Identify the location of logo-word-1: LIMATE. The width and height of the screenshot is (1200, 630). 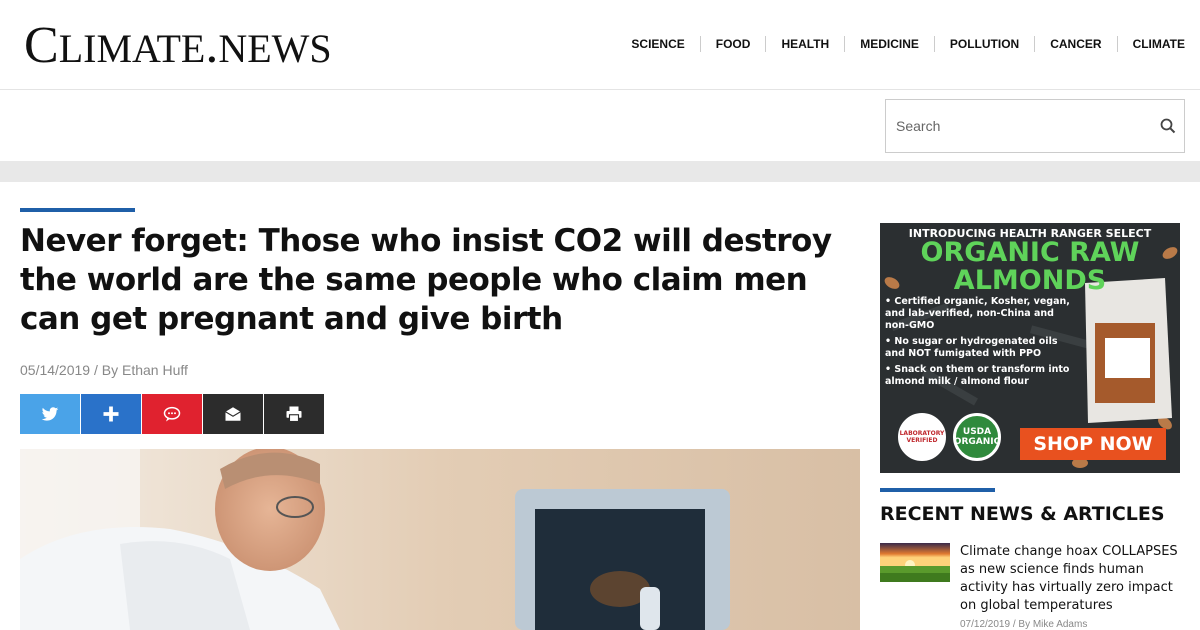
(132, 48).